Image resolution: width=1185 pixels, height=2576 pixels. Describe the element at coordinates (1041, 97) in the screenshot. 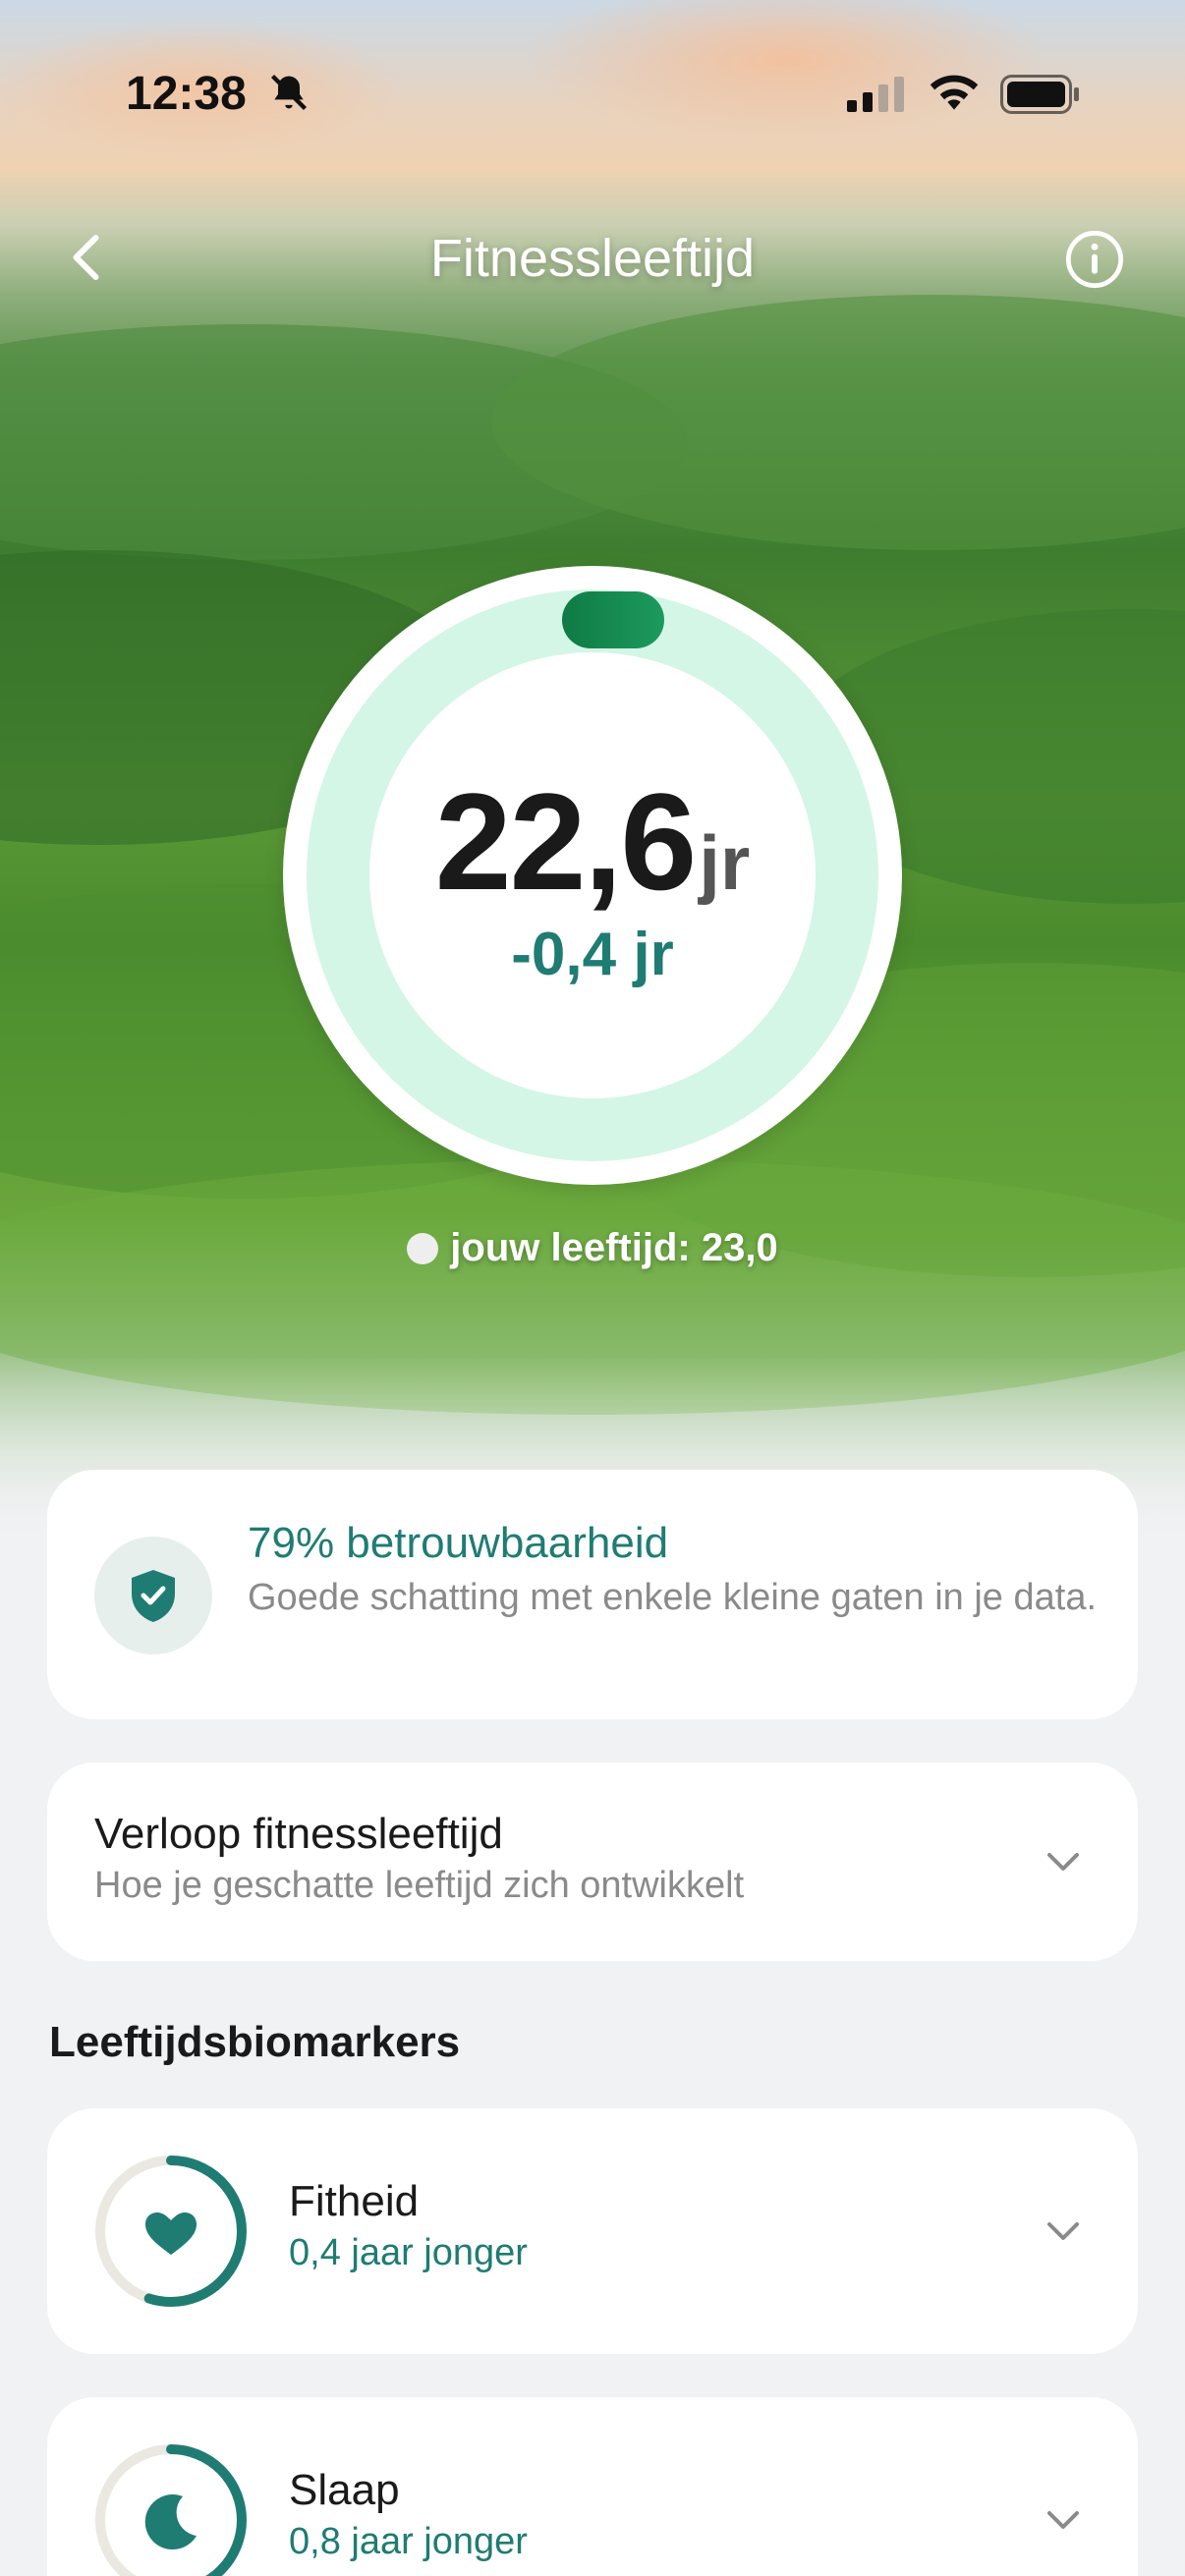

I see `battery-icon` at that location.